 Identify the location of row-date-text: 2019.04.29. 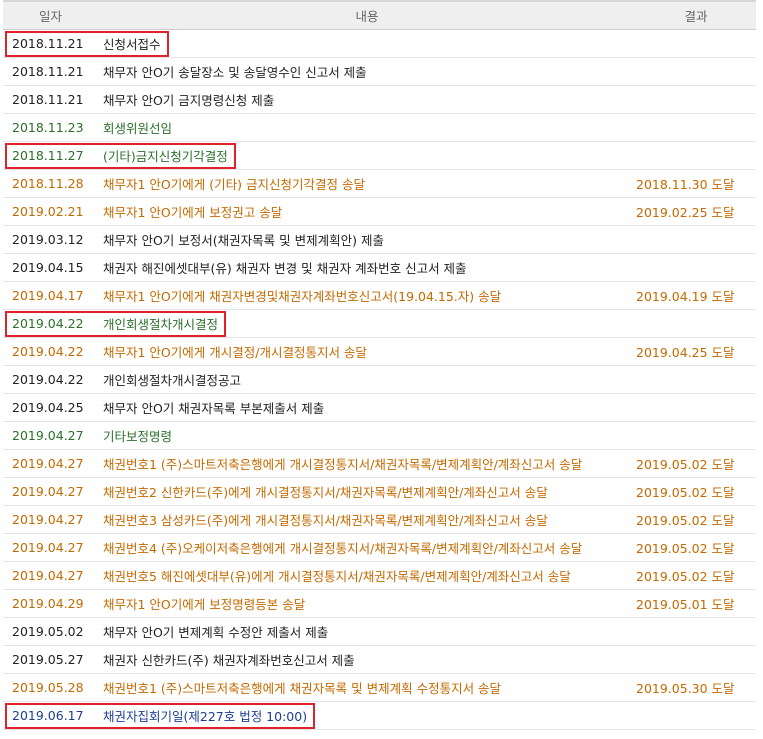
(48, 603).